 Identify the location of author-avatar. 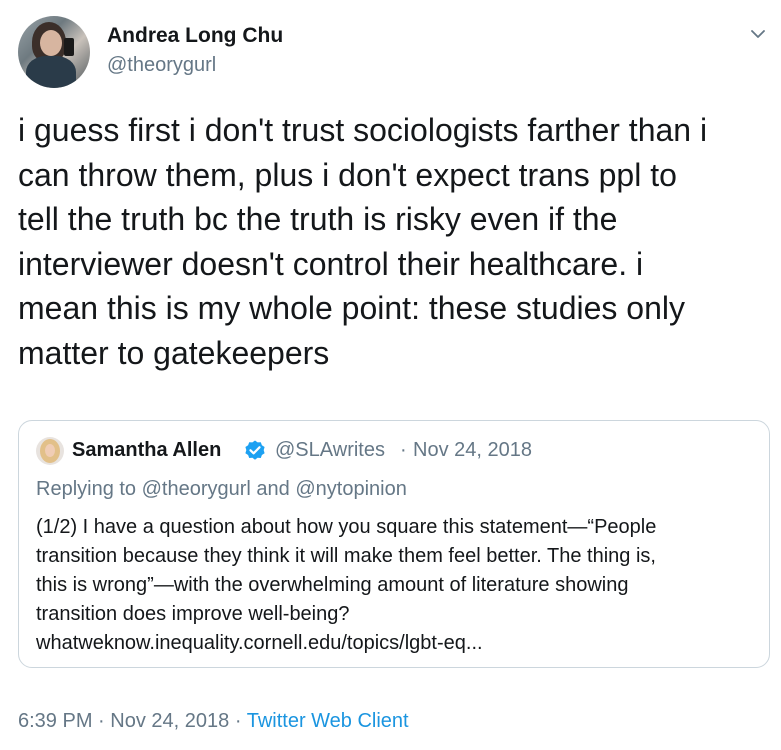
(54, 52).